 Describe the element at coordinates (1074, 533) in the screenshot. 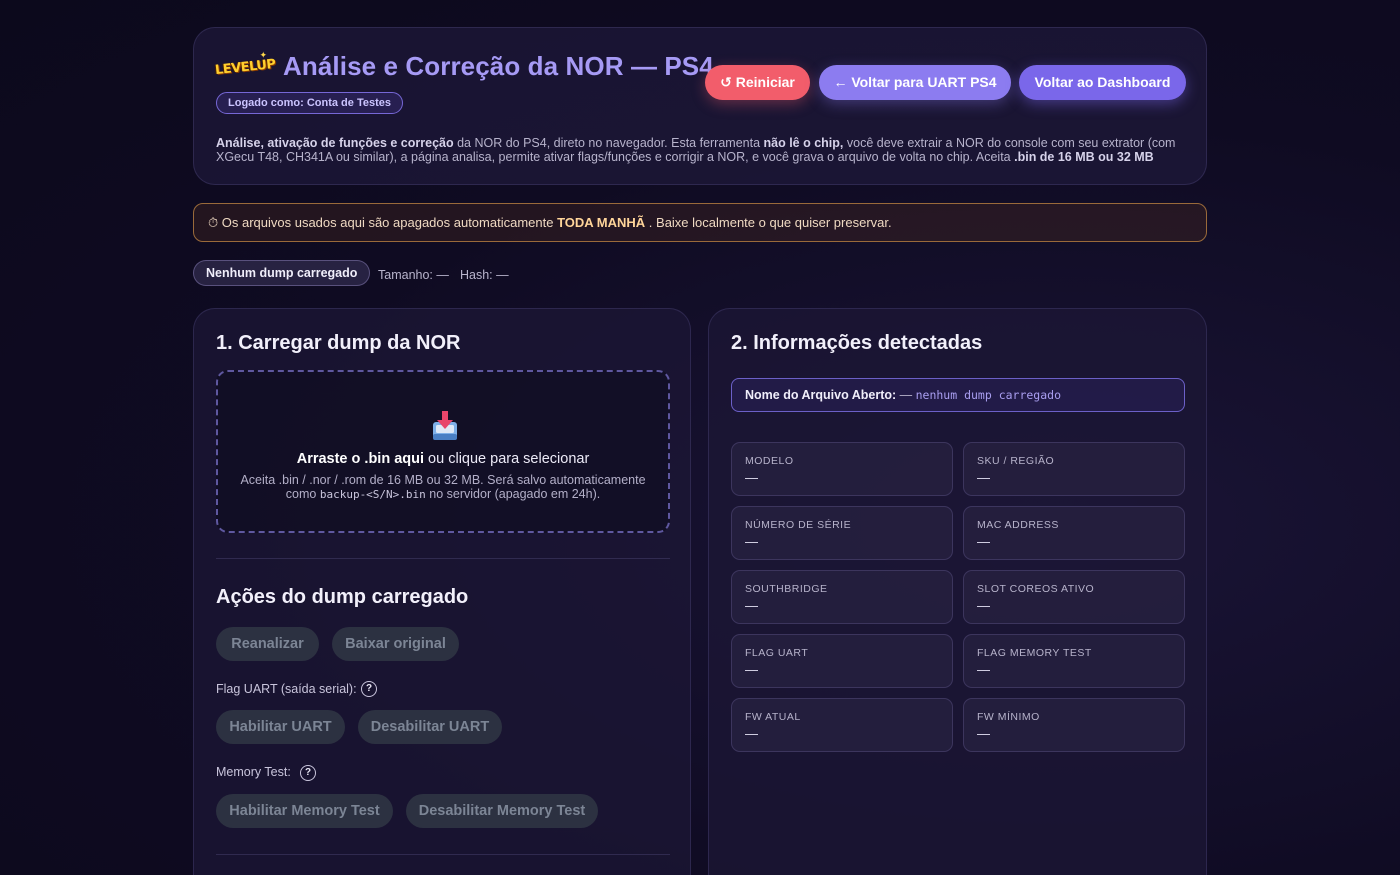

I see `info-field-mac-address: MAC ADDRESS —` at that location.